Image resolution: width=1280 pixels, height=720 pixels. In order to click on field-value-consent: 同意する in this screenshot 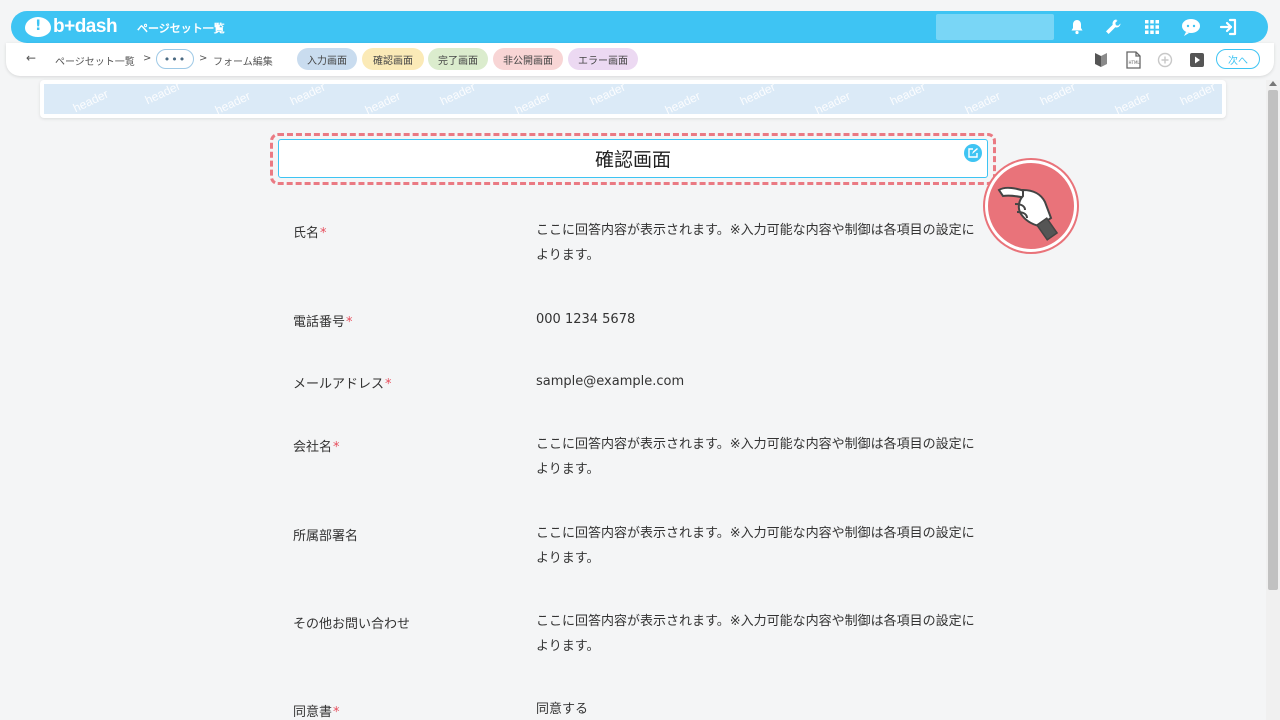, I will do `click(562, 709)`.